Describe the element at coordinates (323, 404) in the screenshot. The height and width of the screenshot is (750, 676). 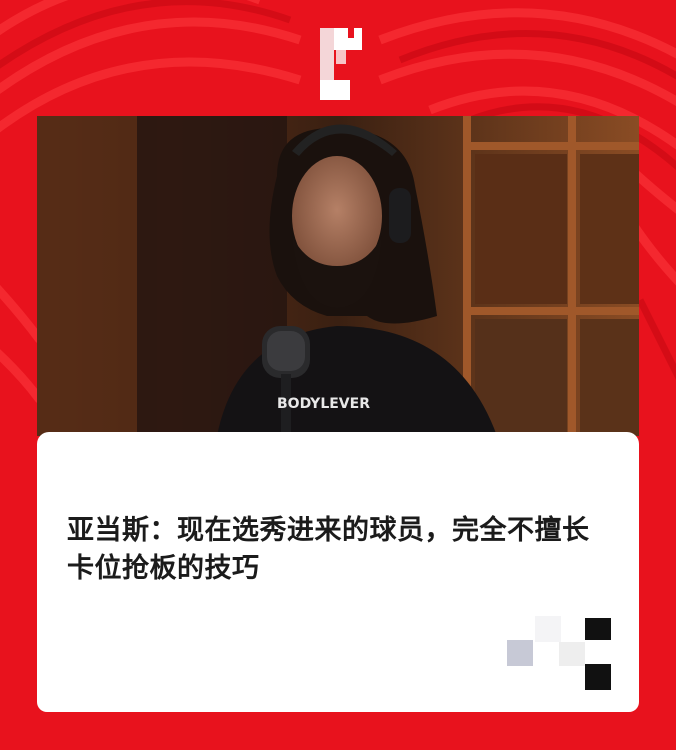
I see `shirt-print: BODYLEVER` at that location.